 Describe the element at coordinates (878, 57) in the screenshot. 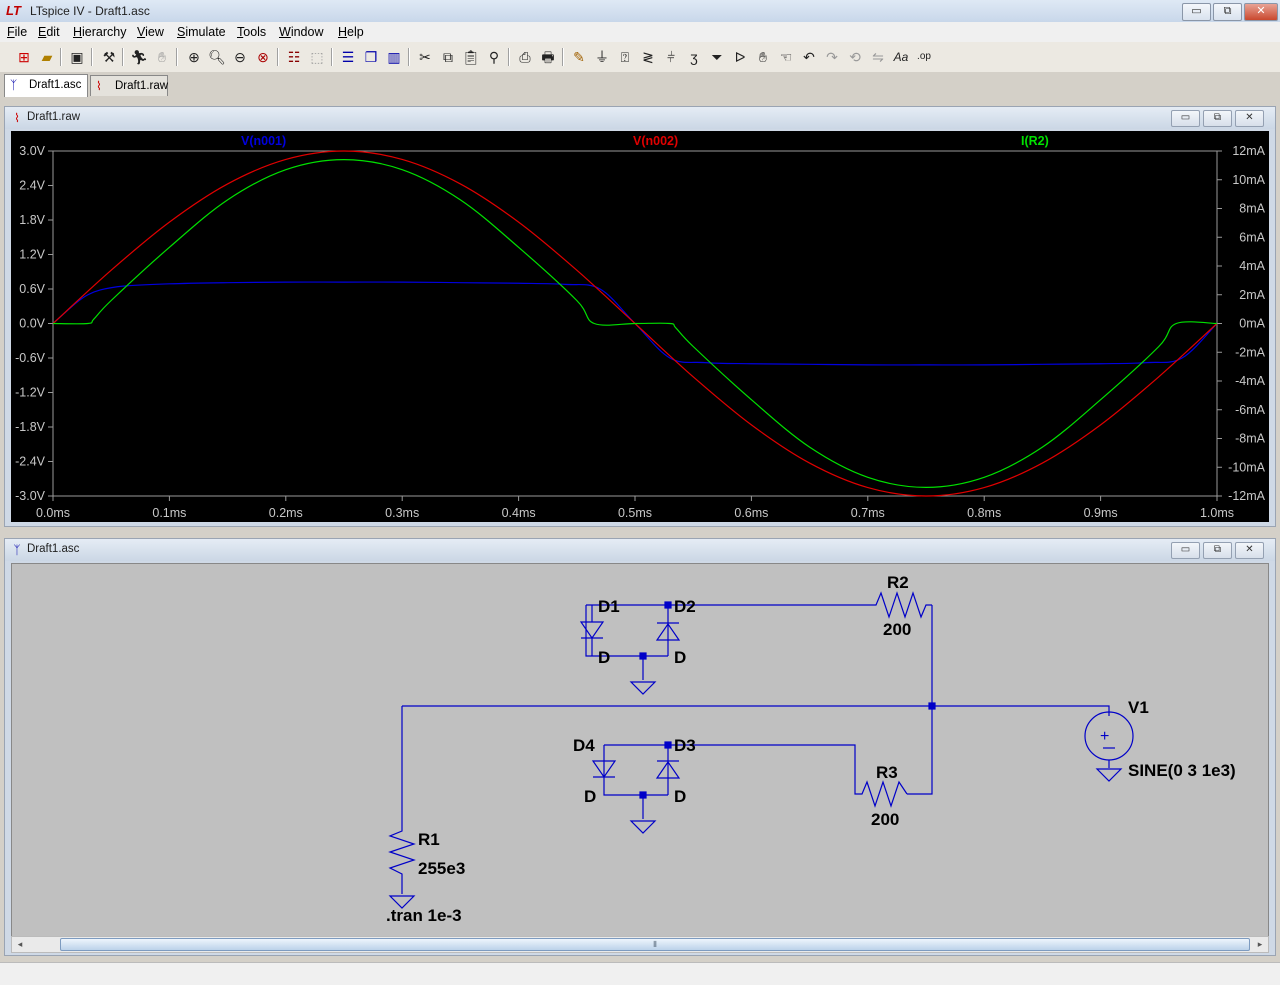

I see `mirror-icon: ⇋` at that location.